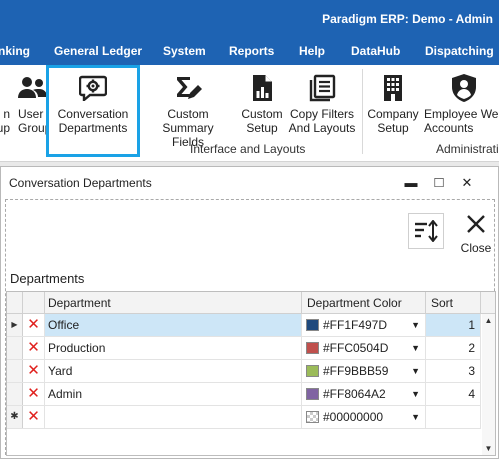  I want to click on grid-header: Department Department Color Sort, so click(251, 303).